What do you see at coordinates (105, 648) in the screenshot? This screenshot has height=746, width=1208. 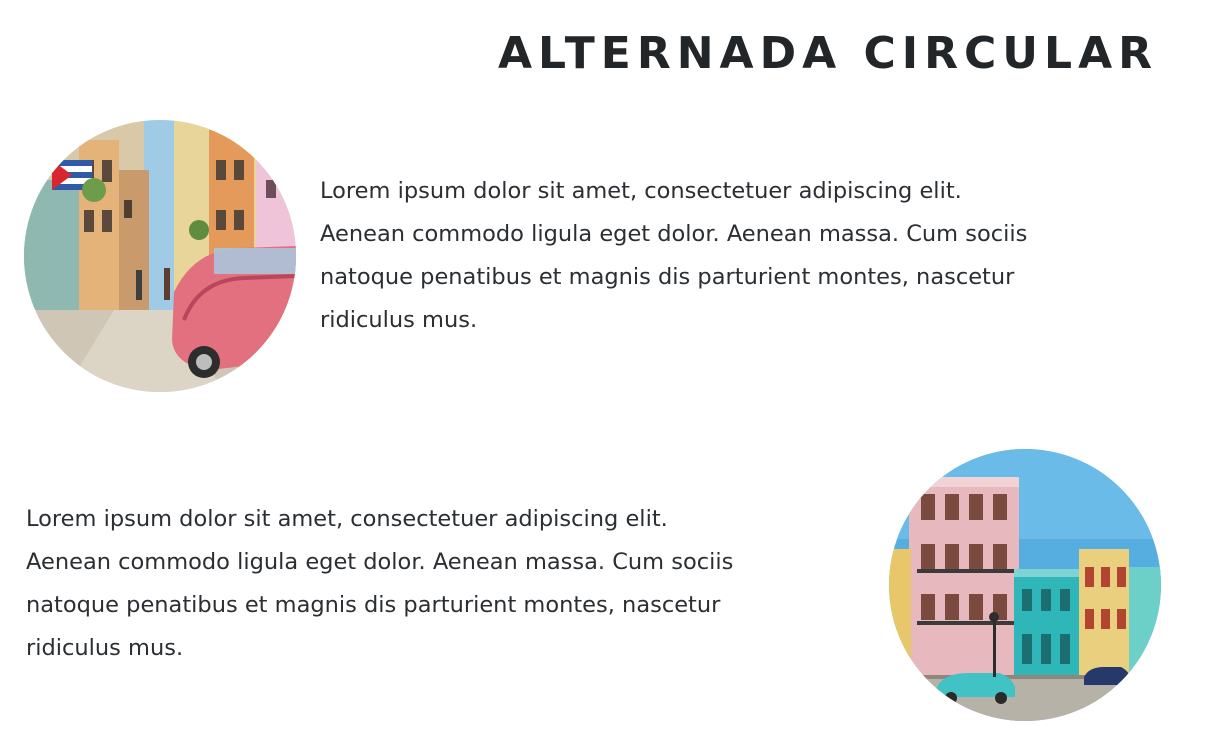 I see `section-2-line: ridiculus mus.` at bounding box center [105, 648].